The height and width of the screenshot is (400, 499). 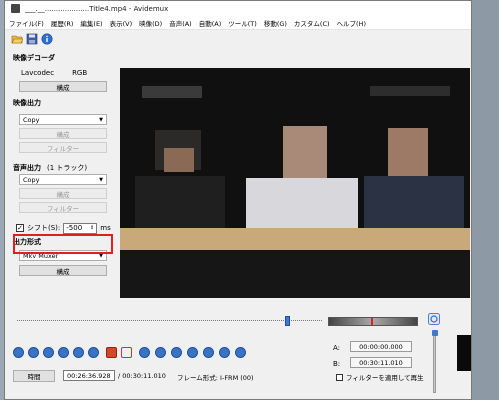 What do you see at coordinates (287, 321) in the screenshot?
I see `timeline-thumb` at bounding box center [287, 321].